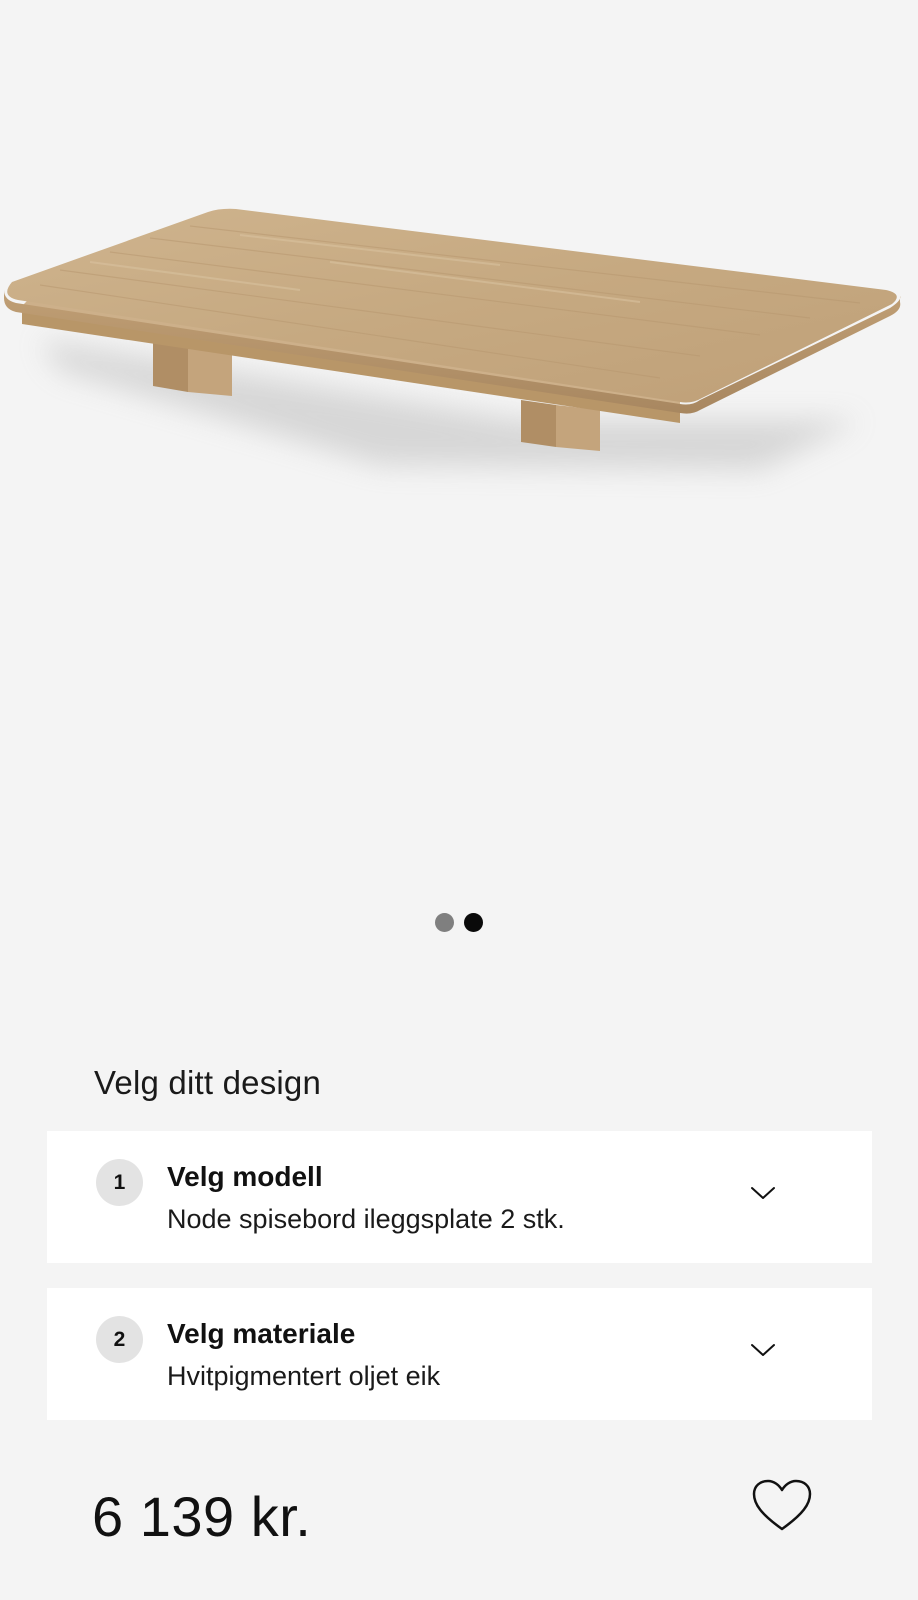  I want to click on section-title: Velg ditt design, so click(208, 1082).